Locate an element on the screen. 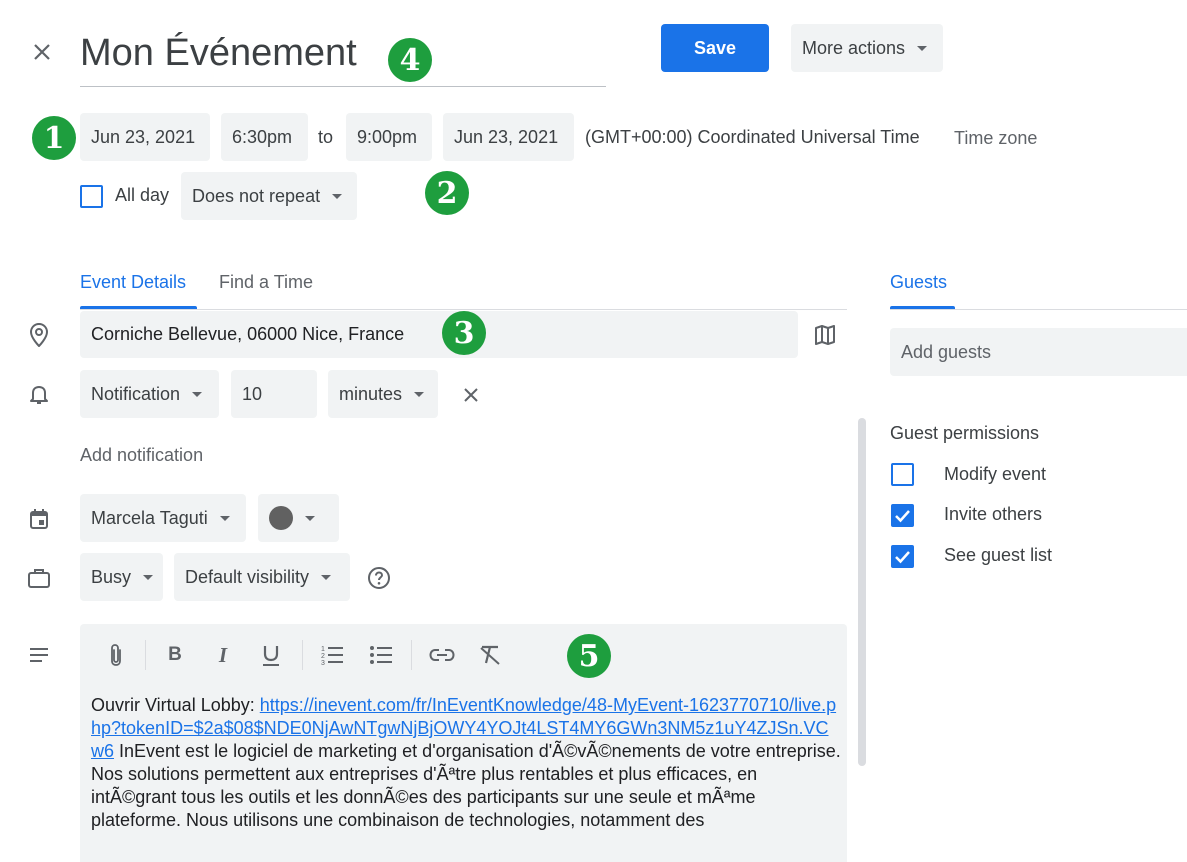  visibility-dropdown: Default visibility is located at coordinates (262, 577).